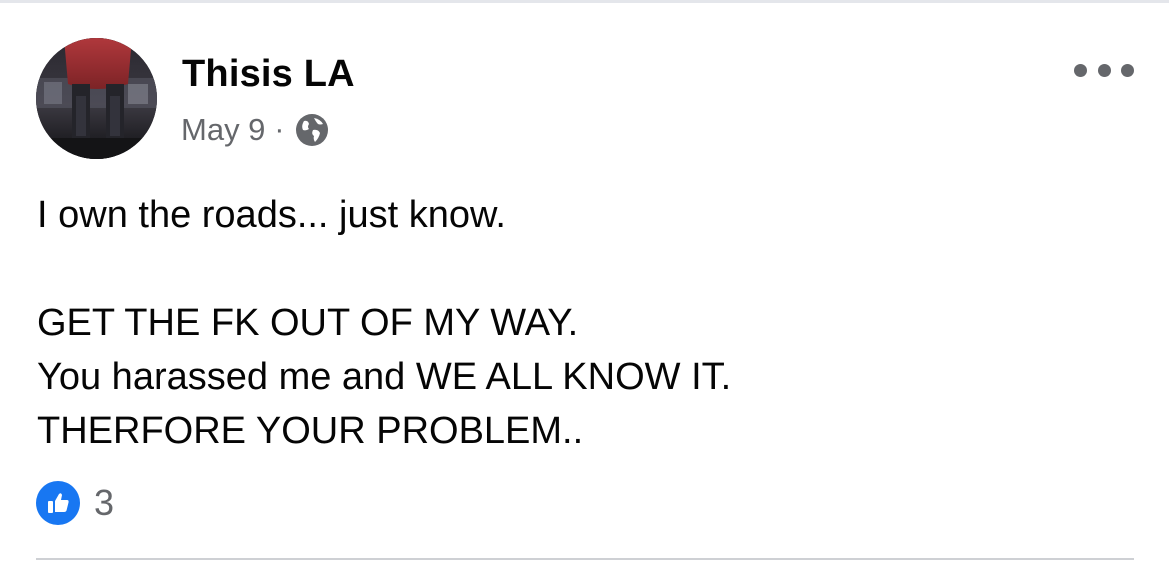  What do you see at coordinates (310, 431) in the screenshot?
I see `post-text-line: THERFORE YOUR PROBLEM..` at bounding box center [310, 431].